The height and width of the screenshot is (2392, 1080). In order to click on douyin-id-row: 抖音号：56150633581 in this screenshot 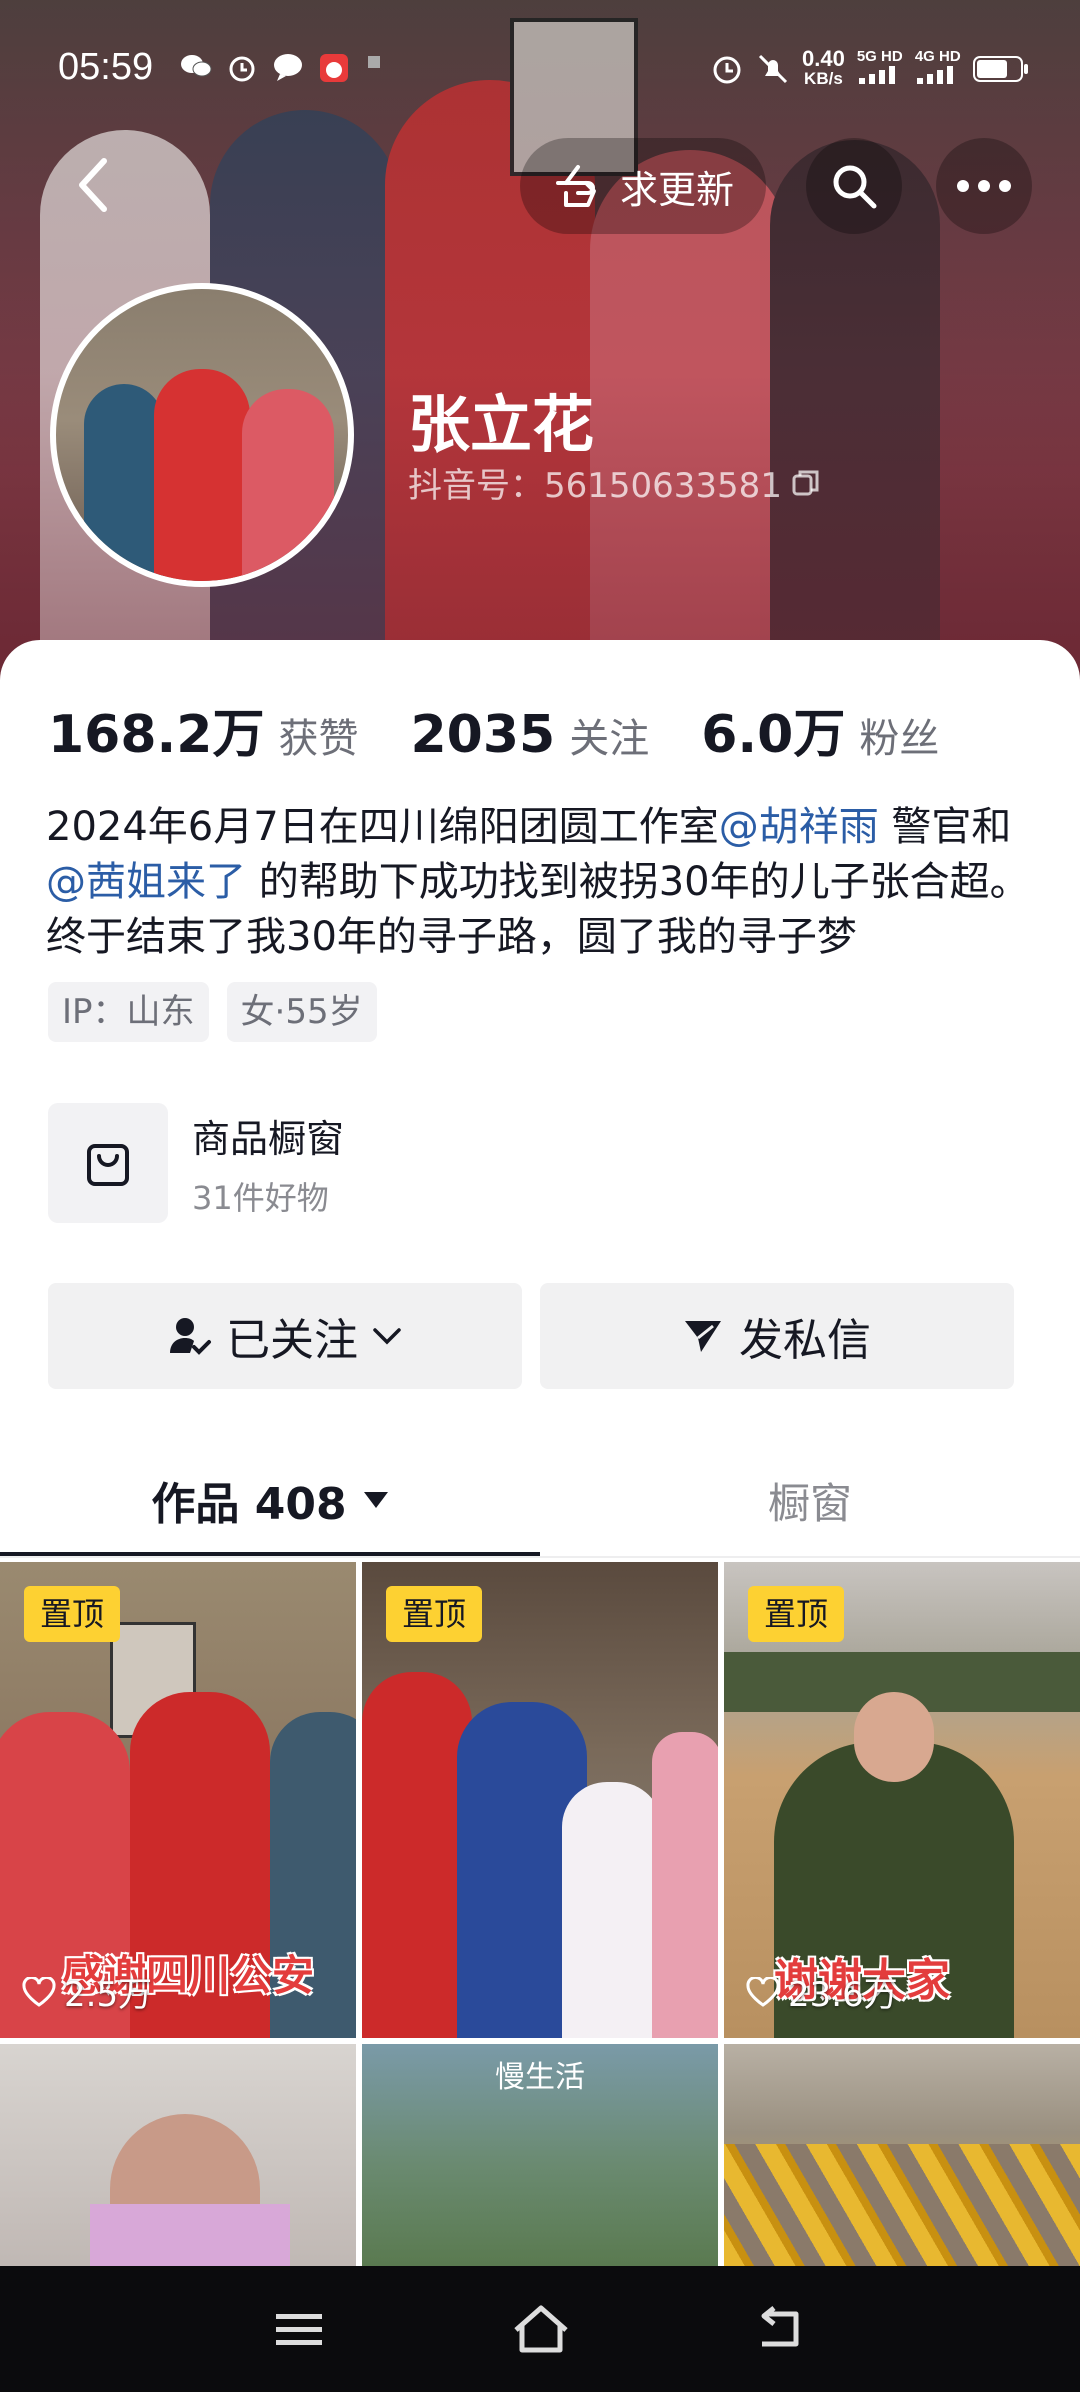, I will do `click(615, 482)`.